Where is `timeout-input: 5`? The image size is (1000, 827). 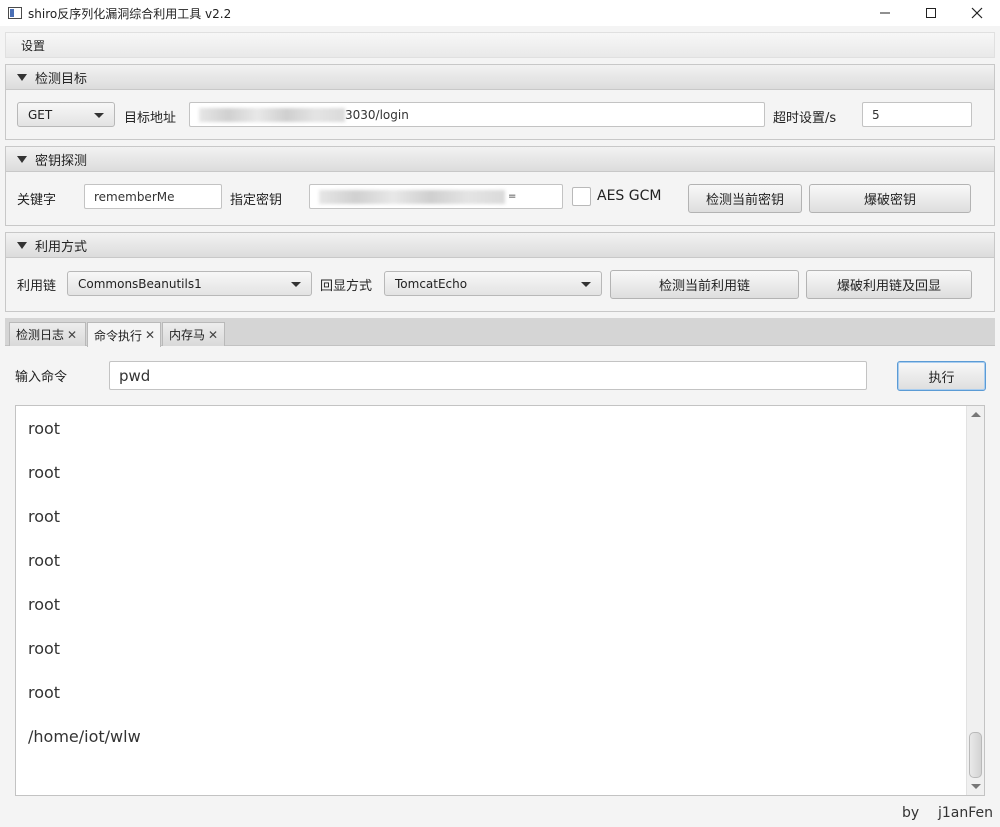
timeout-input: 5 is located at coordinates (917, 114).